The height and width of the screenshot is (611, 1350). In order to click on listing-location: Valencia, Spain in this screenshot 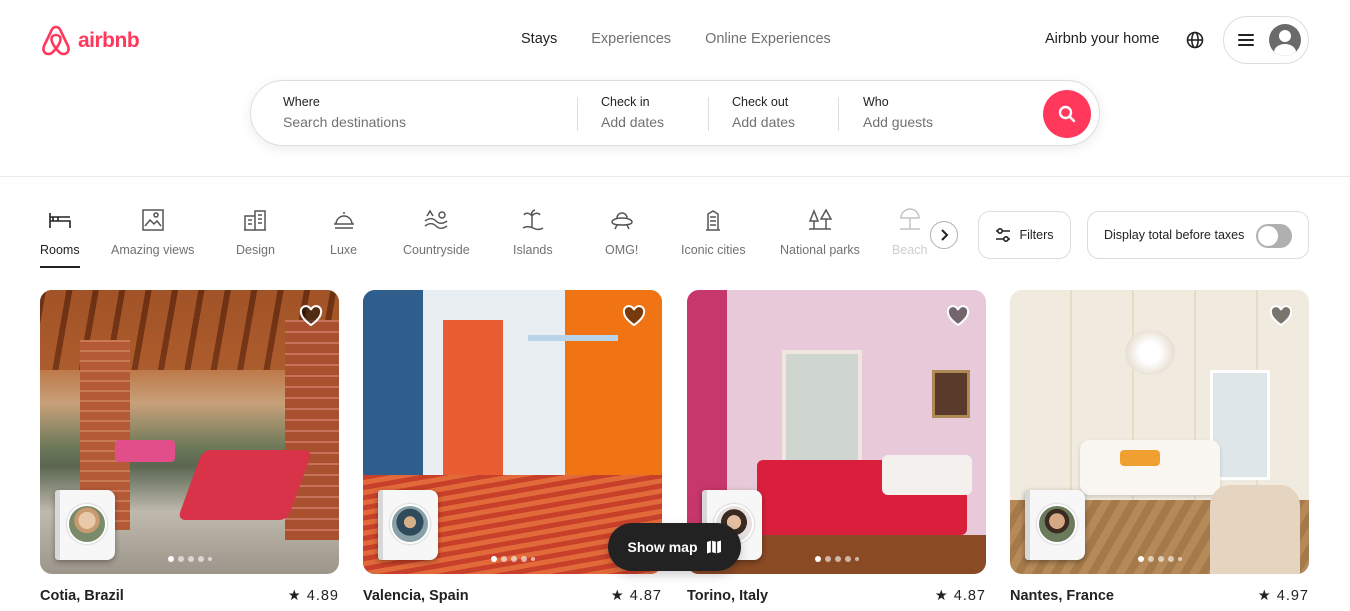, I will do `click(416, 596)`.